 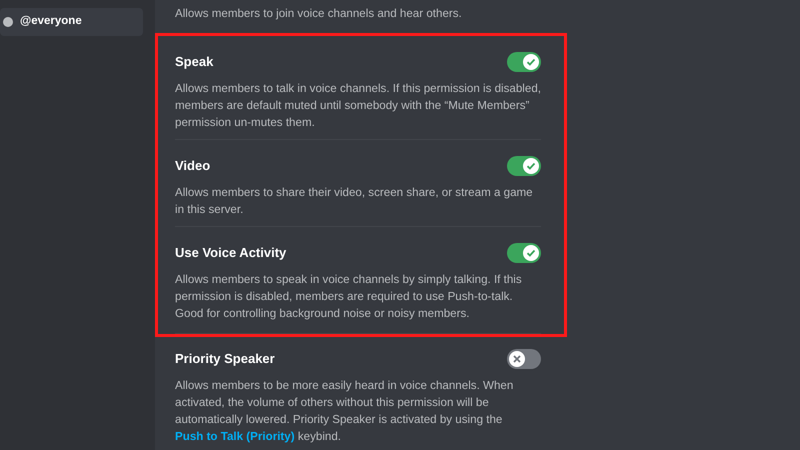 I want to click on keybind-link: Push to Talk (Priority), so click(x=235, y=436).